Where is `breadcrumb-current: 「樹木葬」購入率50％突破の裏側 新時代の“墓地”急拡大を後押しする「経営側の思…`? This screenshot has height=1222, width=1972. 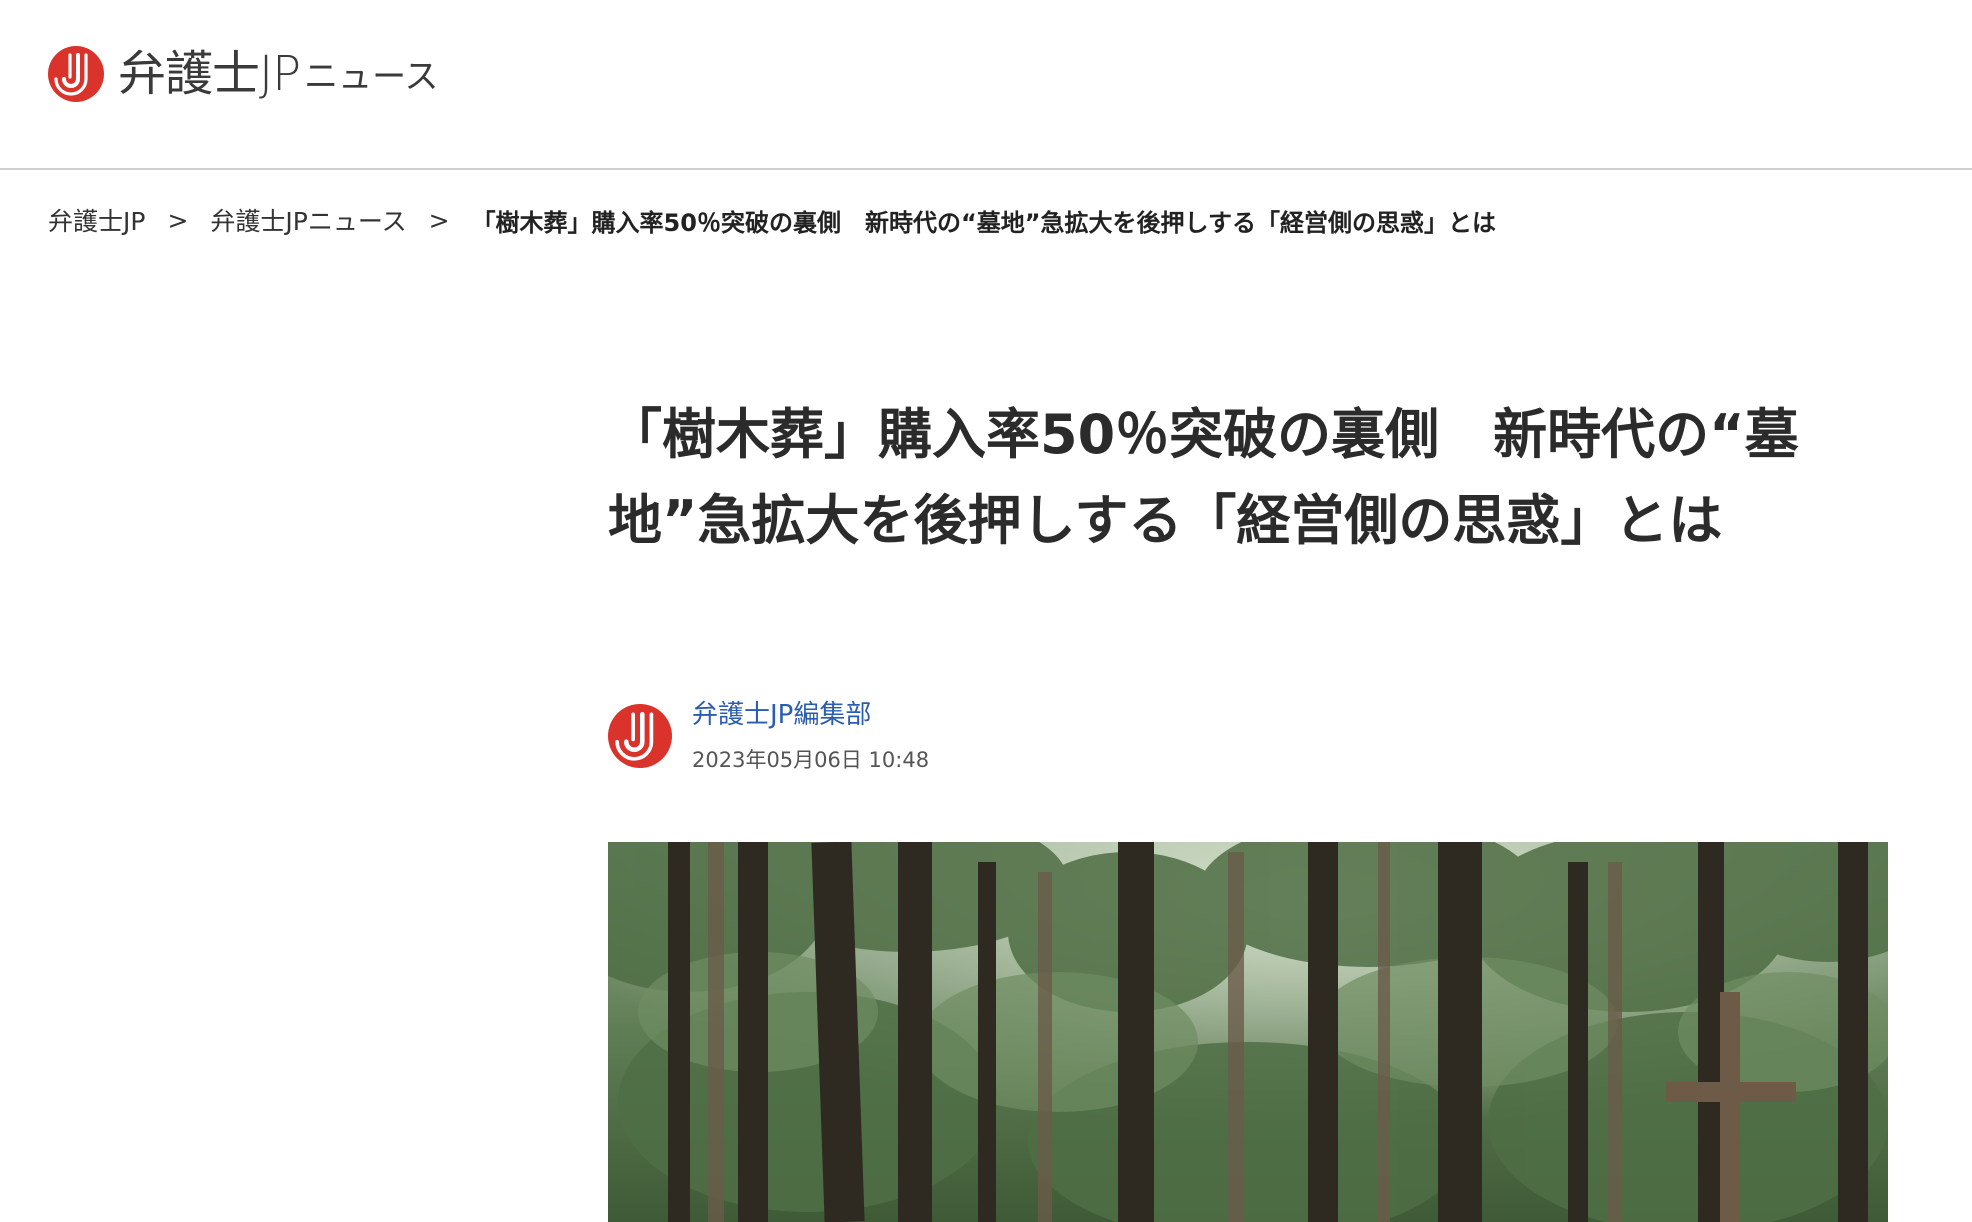
breadcrumb-current: 「樹木葬」購入率50％突破の裏側 新時代の“墓地”急拡大を後押しする「経営側の思… is located at coordinates (984, 222).